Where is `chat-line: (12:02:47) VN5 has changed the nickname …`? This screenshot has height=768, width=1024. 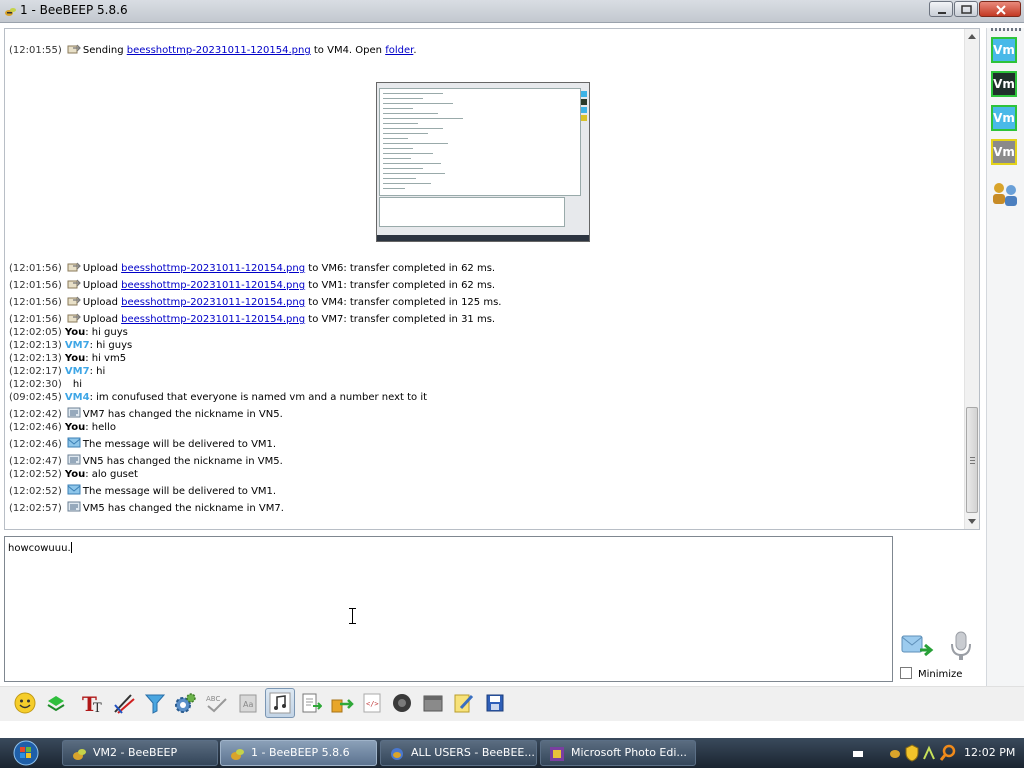 chat-line: (12:02:47) VN5 has changed the nickname … is located at coordinates (146, 461).